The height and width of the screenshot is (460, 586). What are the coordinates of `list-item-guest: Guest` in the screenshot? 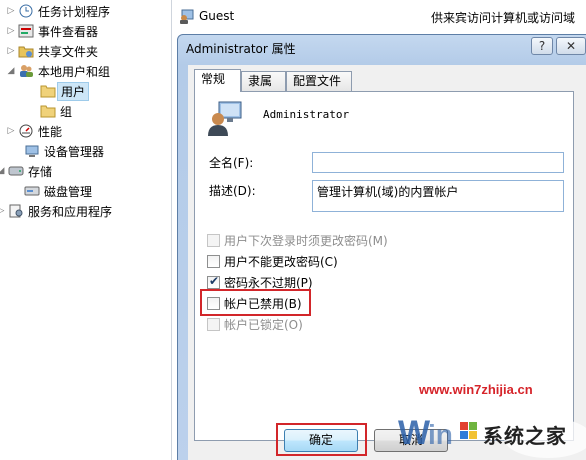 It's located at (206, 16).